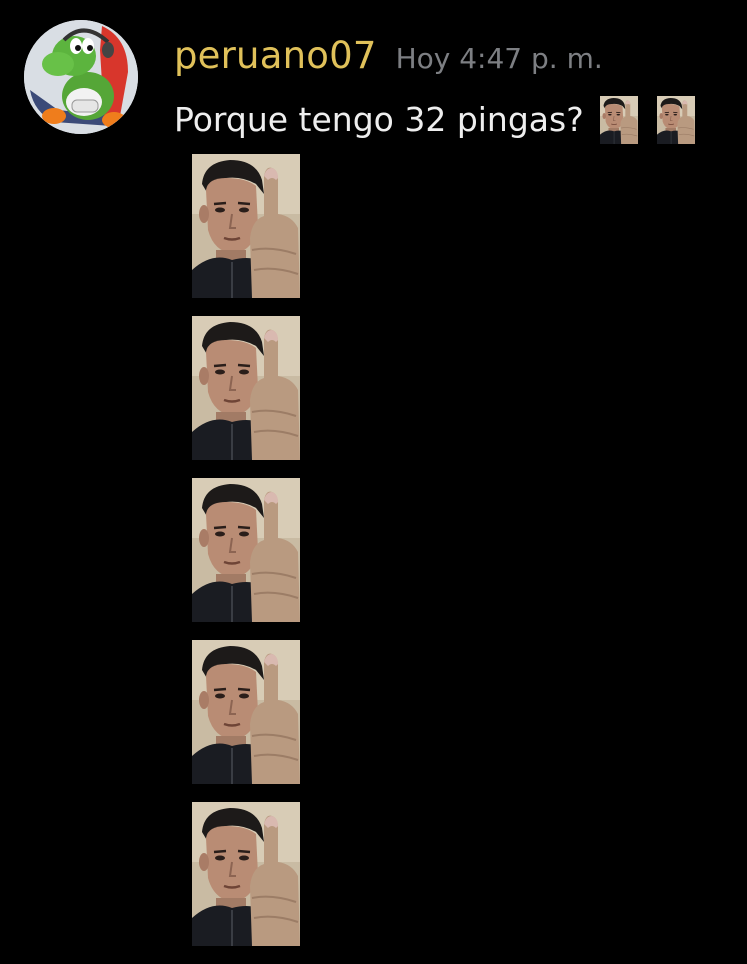 The height and width of the screenshot is (964, 747). Describe the element at coordinates (275, 56) in the screenshot. I see `username: peruano07` at that location.